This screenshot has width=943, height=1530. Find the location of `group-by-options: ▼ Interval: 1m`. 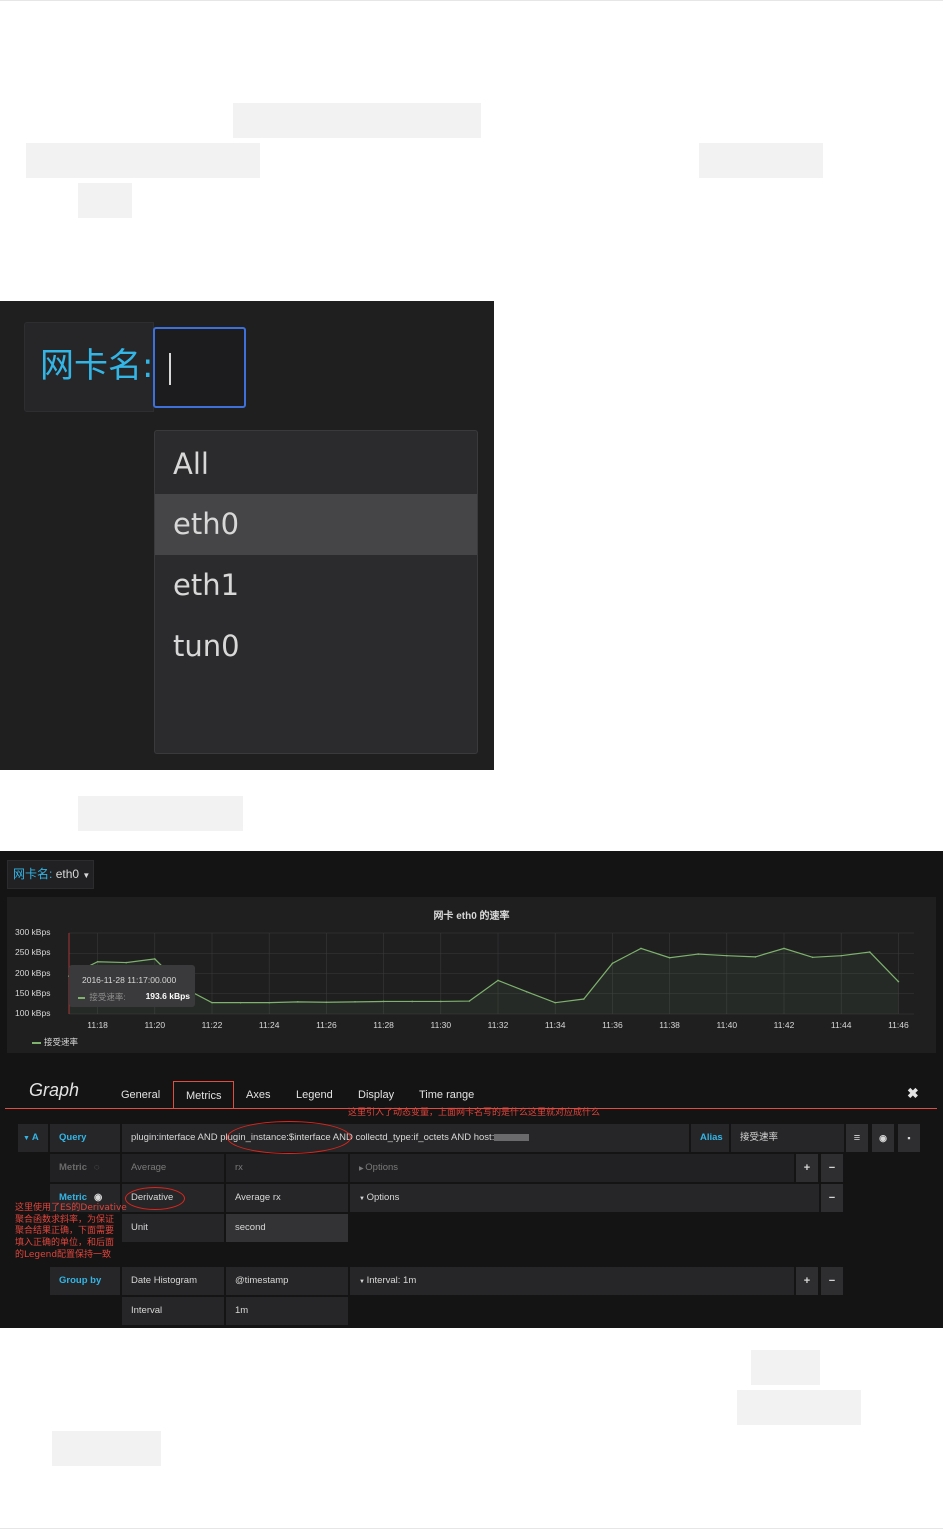

group-by-options: ▼ Interval: 1m is located at coordinates (572, 1281).